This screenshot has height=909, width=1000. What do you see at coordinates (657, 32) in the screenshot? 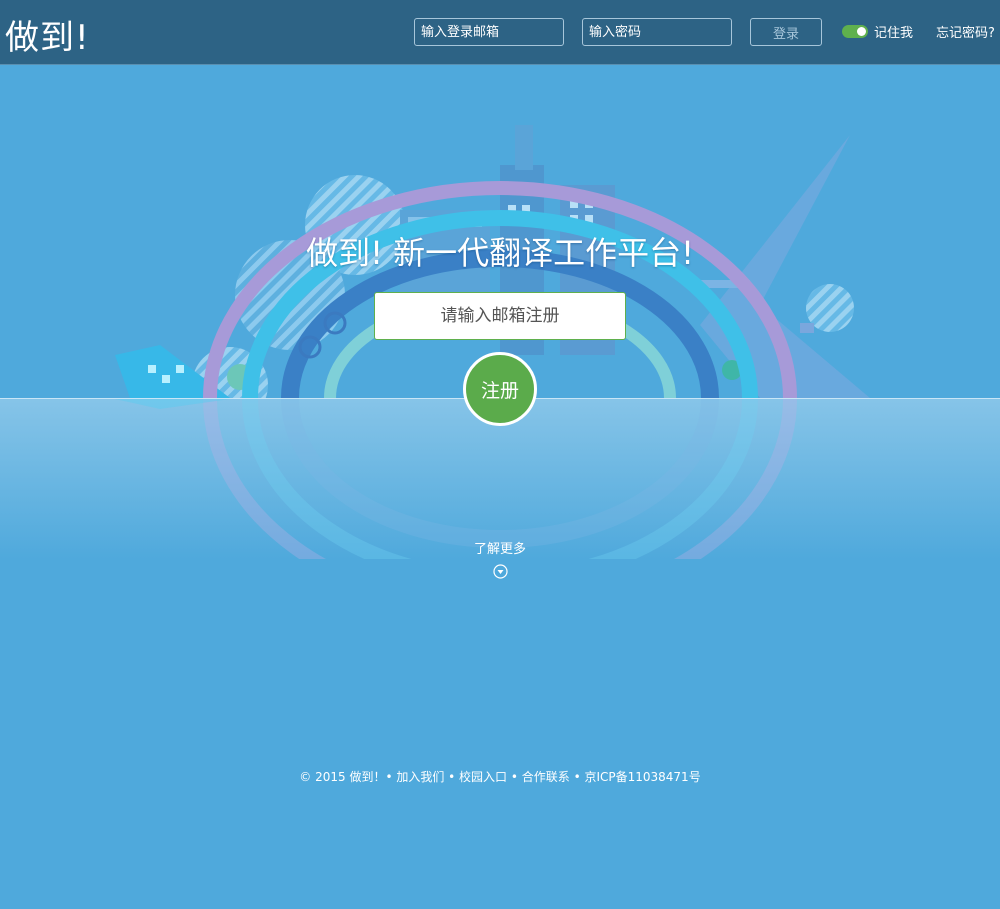
I see `login-password-input` at bounding box center [657, 32].